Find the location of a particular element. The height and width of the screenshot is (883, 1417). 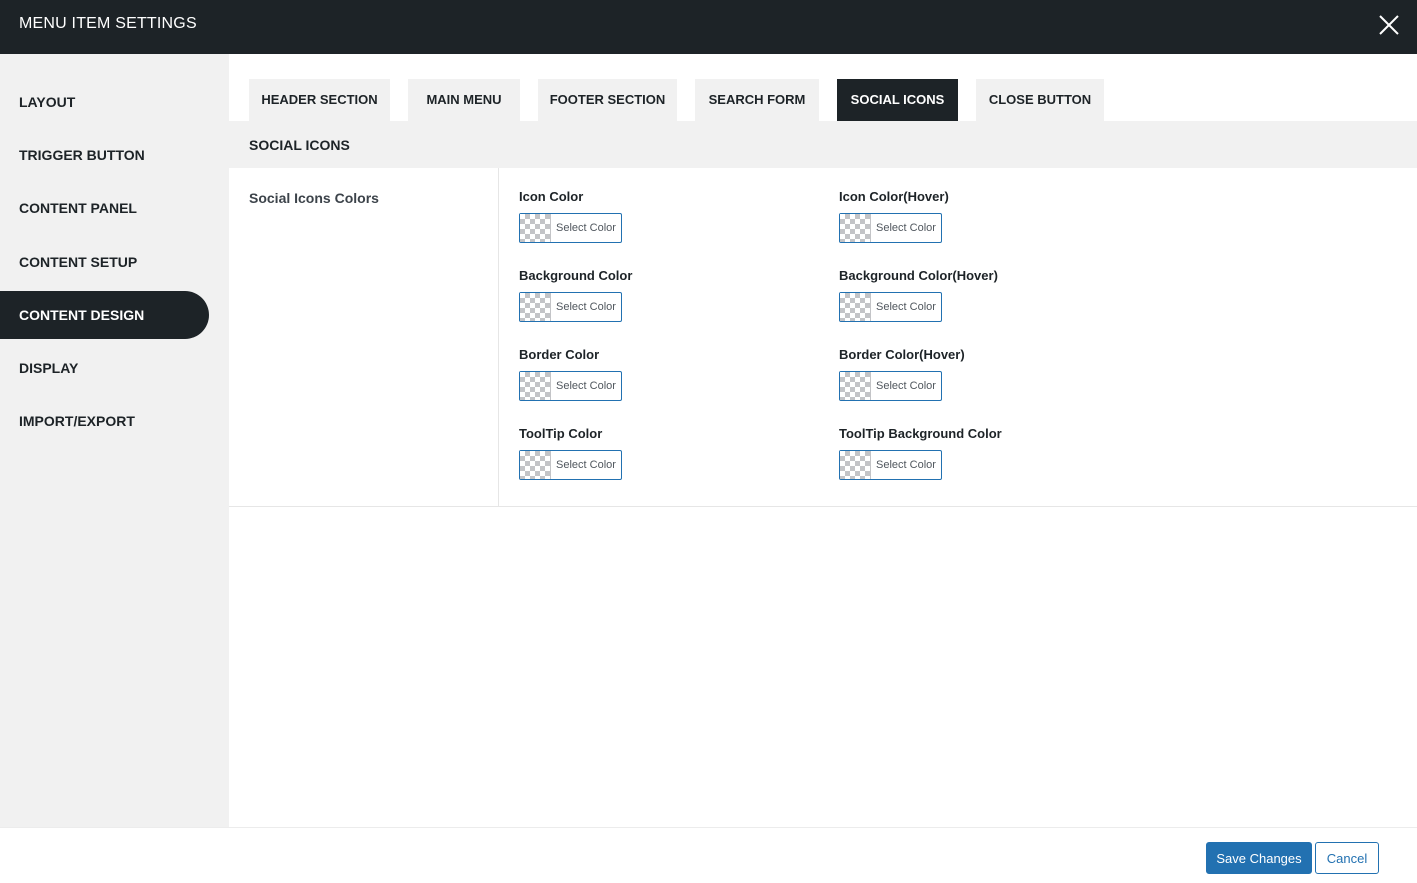

border-color-hover-picker-button: Select Color is located at coordinates (890, 386).